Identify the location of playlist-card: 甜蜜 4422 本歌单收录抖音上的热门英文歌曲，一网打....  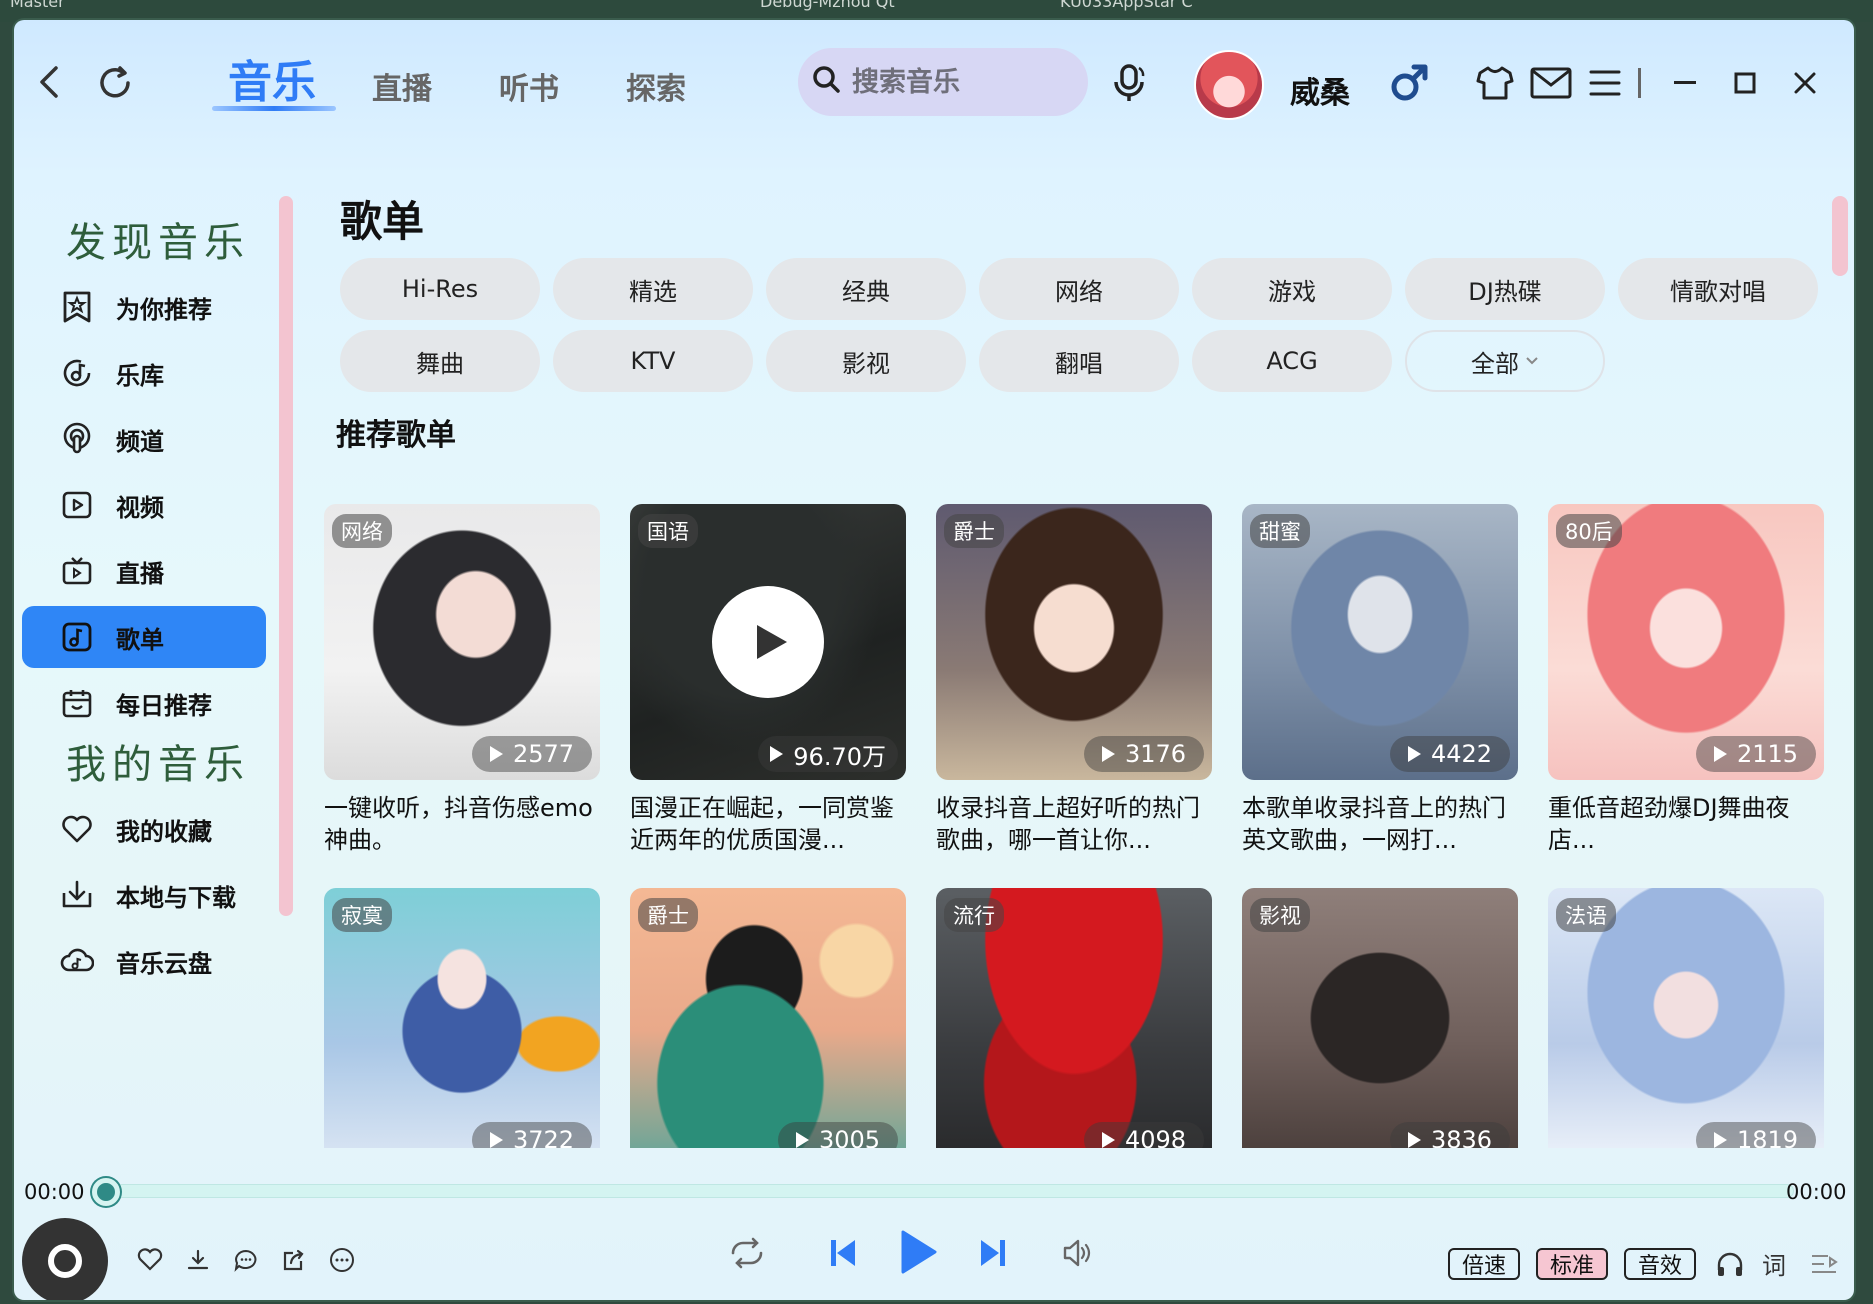
(1380, 680).